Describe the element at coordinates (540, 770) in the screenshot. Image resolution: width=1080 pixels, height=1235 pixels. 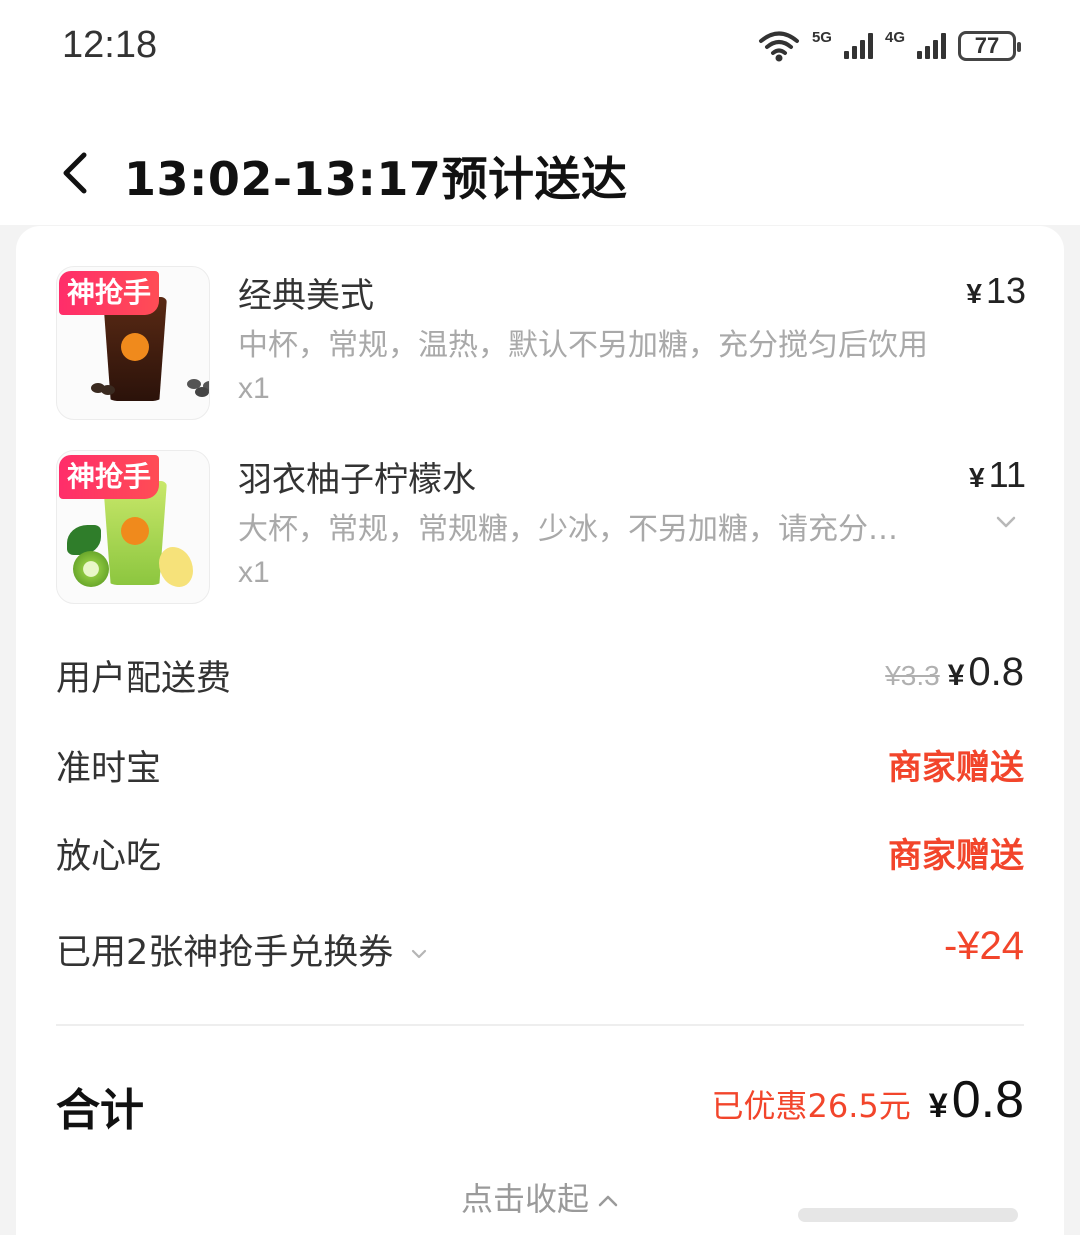
I see `ontime-guarantee-row: 准时宝 商家赠送` at that location.